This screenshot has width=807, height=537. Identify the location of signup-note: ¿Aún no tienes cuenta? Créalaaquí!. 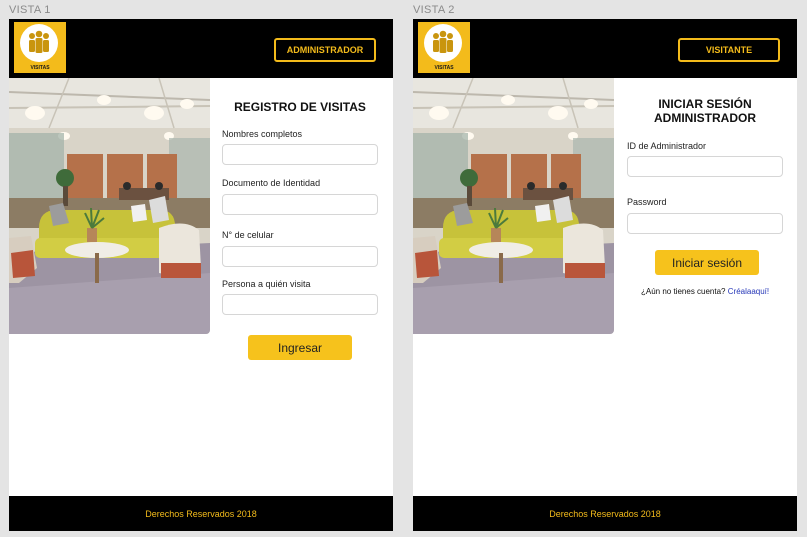
(705, 291).